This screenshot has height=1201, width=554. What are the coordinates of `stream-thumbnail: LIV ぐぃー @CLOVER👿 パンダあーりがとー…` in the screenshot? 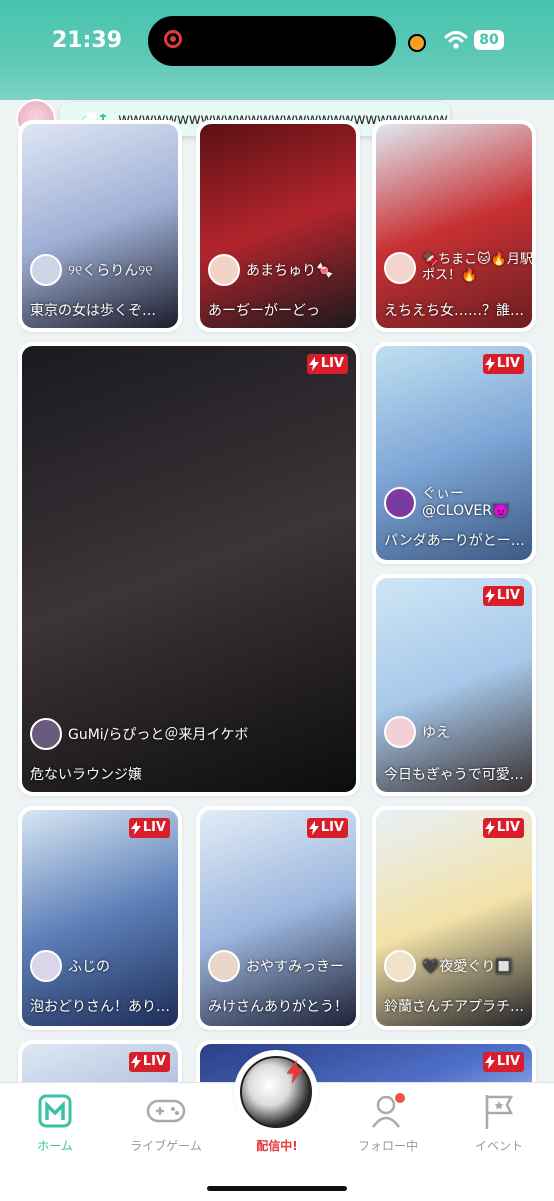 It's located at (454, 453).